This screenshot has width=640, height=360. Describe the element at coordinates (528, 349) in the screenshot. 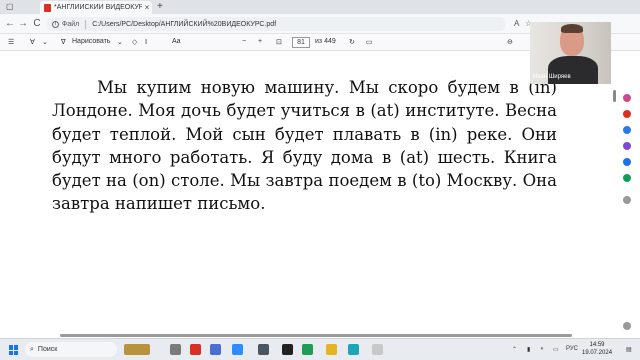

I see `network-icon: ▮` at that location.